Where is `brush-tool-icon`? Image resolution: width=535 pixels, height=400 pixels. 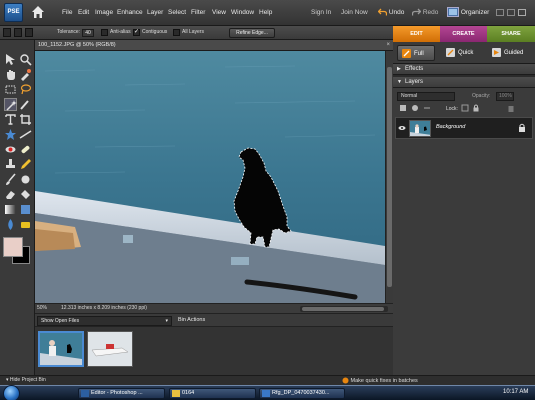
brush-tool-icon is located at coordinates (10, 179).